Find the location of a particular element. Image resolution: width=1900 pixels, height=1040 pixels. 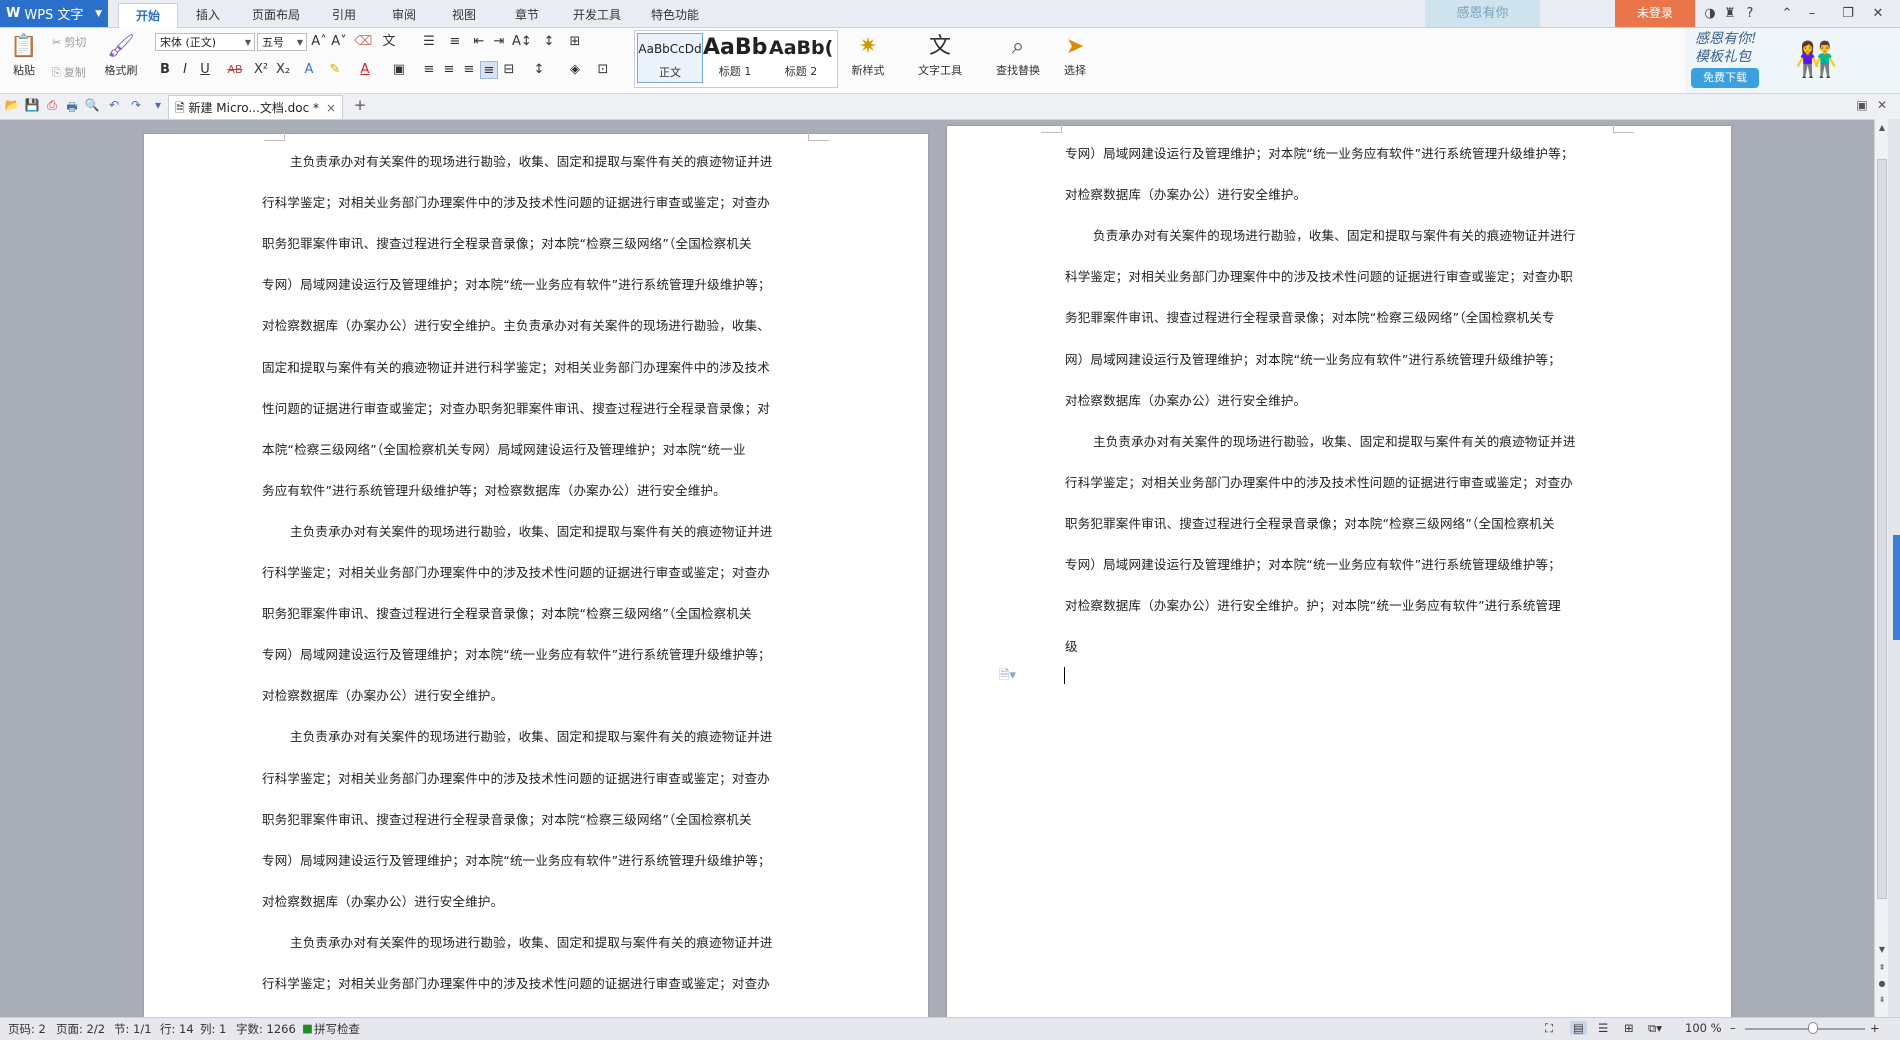

print-icon: 🖶 is located at coordinates (72, 108).